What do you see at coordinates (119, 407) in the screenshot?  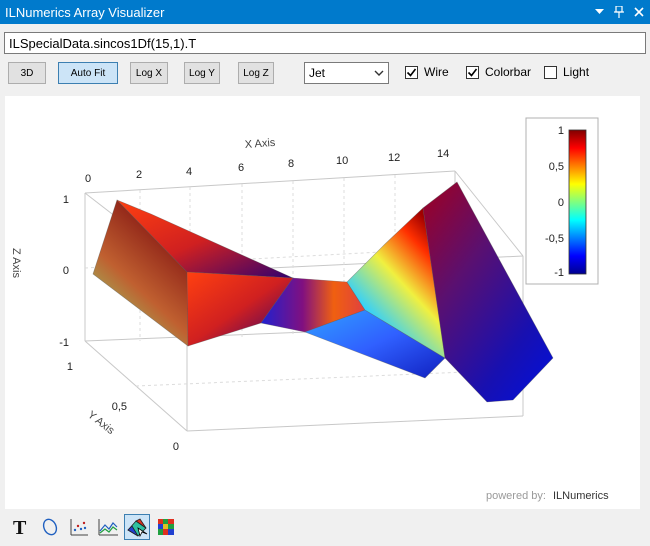 I see `y-tick-0.5: 0,5` at bounding box center [119, 407].